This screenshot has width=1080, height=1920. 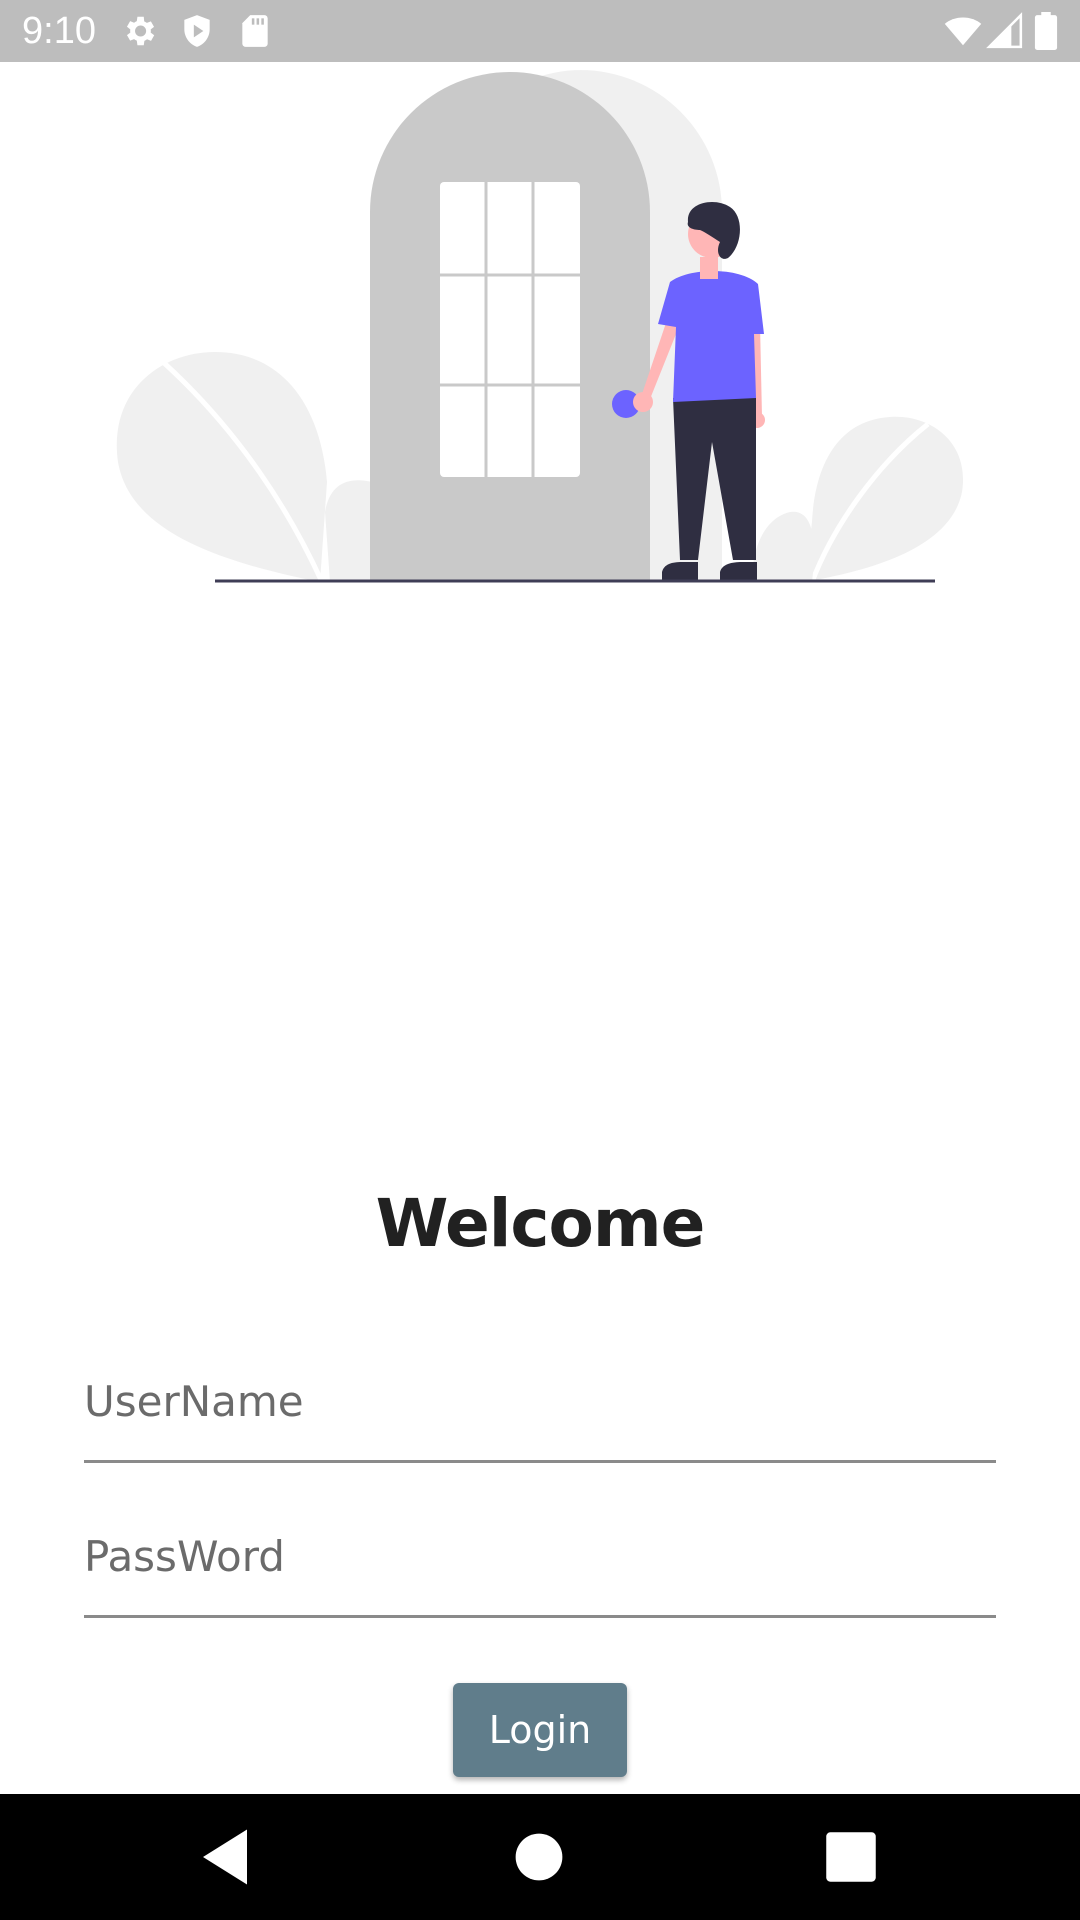 What do you see at coordinates (197, 31) in the screenshot?
I see `shield-icon` at bounding box center [197, 31].